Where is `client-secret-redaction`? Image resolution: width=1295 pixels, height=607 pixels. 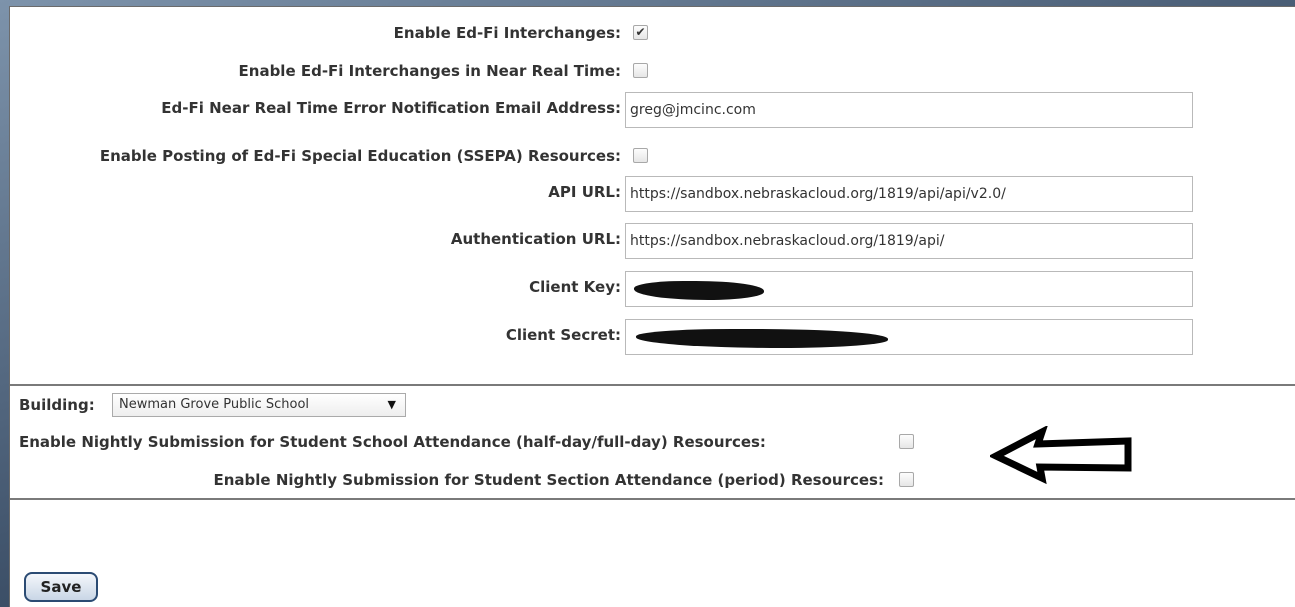 client-secret-redaction is located at coordinates (762, 338).